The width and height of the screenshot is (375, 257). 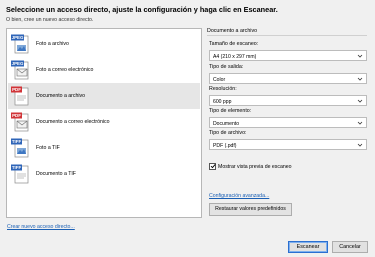 I want to click on shortcut-item-documento-a-correo: PDF Documento a correo electrónico, so click(x=104, y=122).